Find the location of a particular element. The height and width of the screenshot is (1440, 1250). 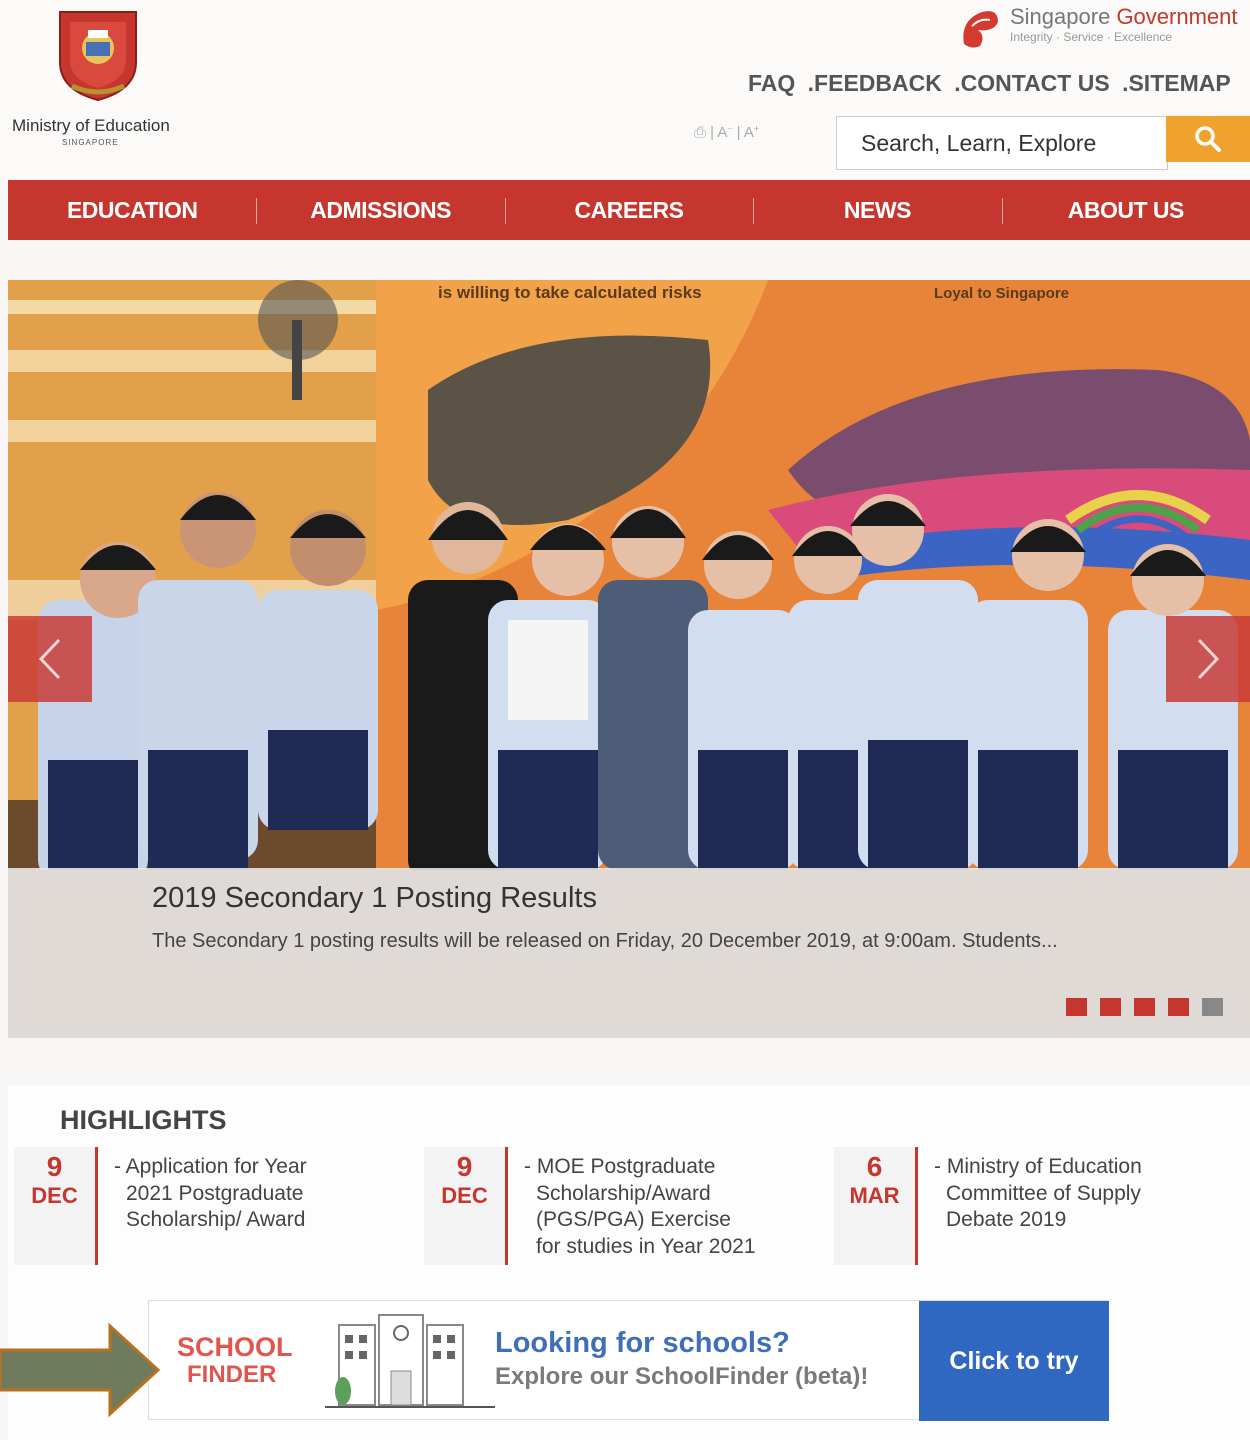

nav-careers: CAREERS is located at coordinates (628, 210).